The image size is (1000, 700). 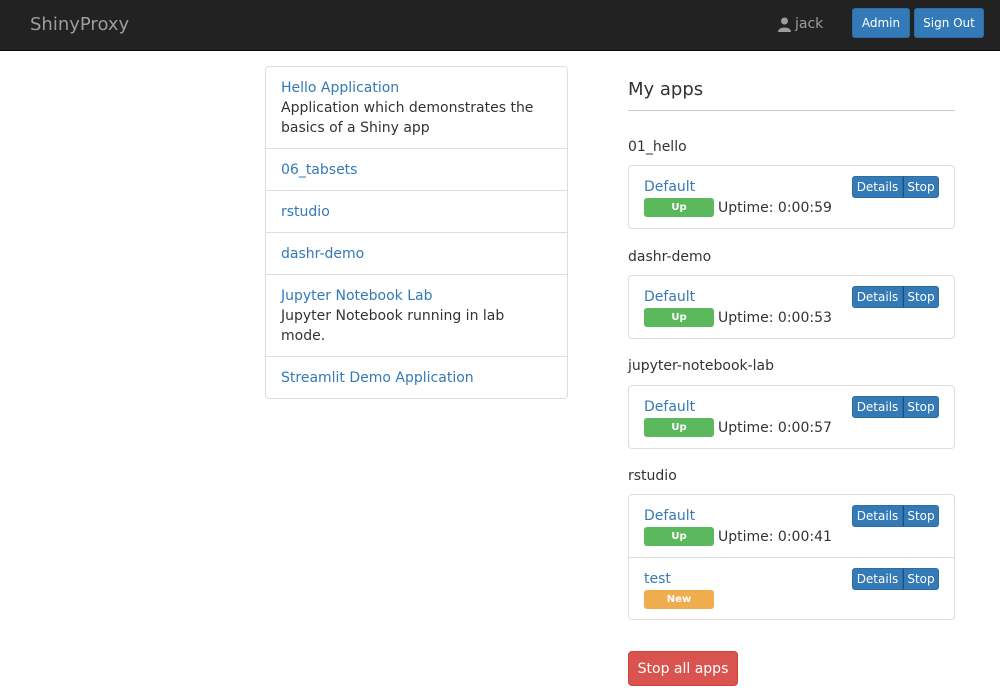 I want to click on app-description: Jupyter Notebook running in lab mode., so click(x=393, y=326).